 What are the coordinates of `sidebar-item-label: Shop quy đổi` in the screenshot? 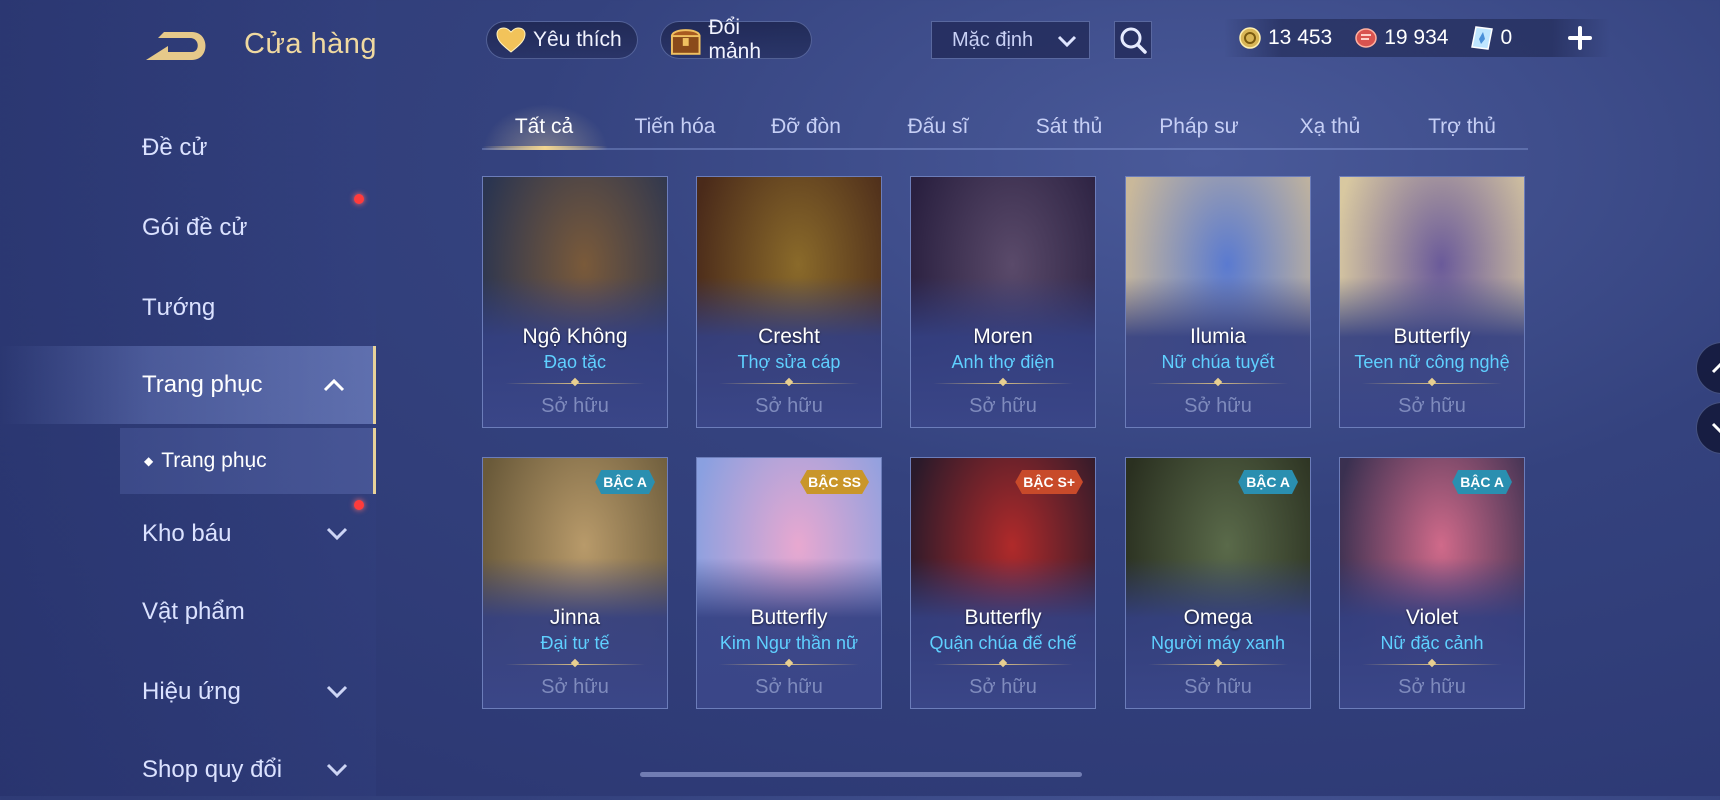 It's located at (212, 769).